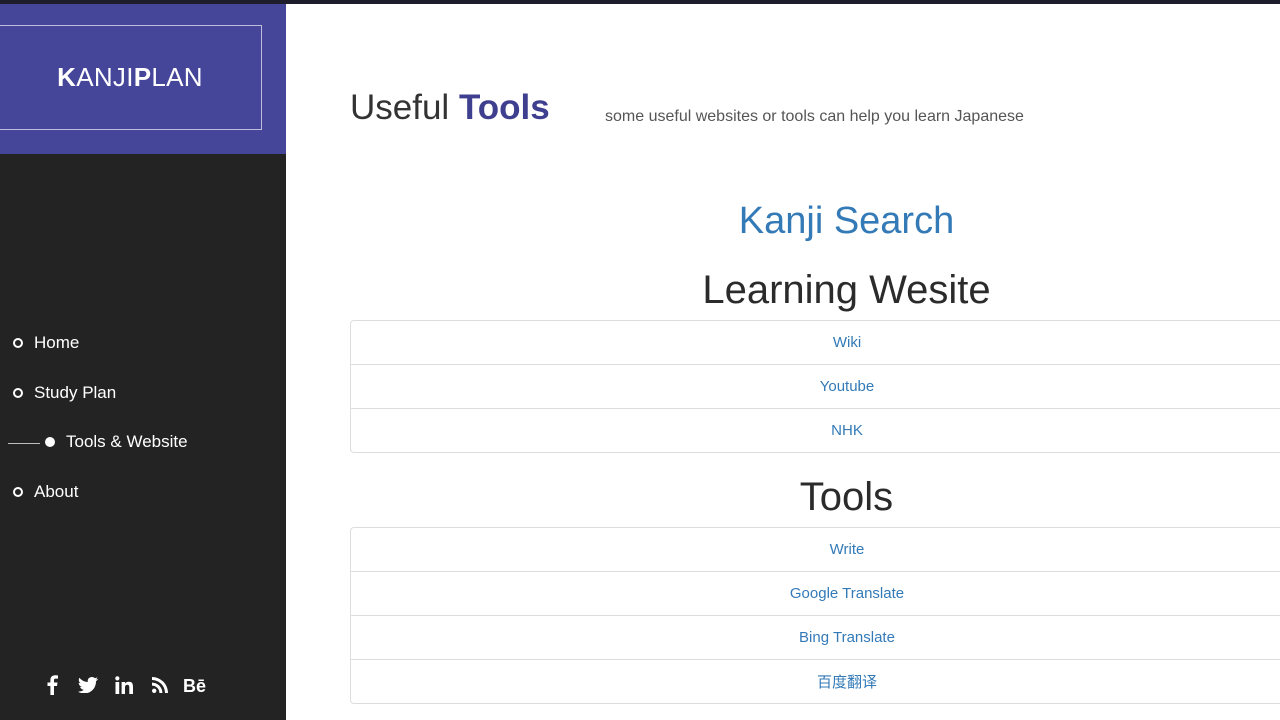 This screenshot has height=720, width=1280. I want to click on link-baidu-translate: 百度翻译, so click(815, 682).